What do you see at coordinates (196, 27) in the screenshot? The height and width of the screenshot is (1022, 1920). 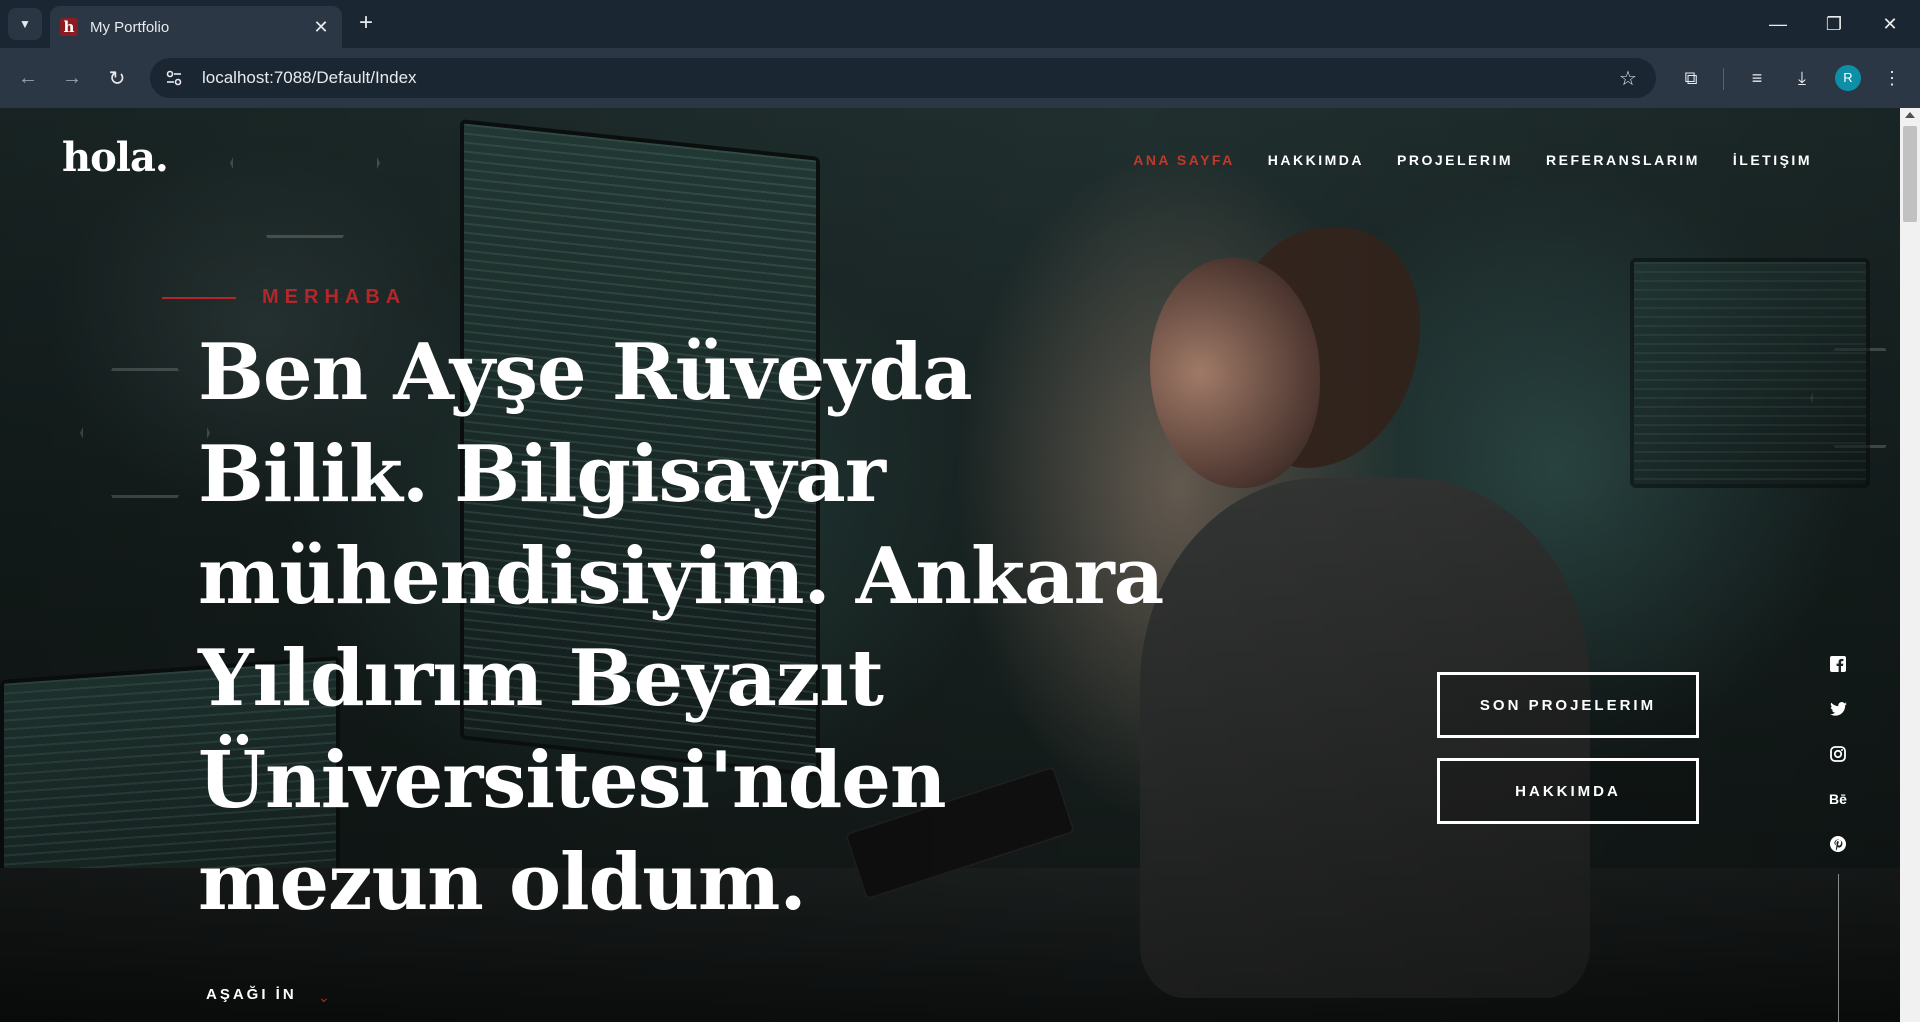 I see `browser-tab: h My Portfolio ✕` at bounding box center [196, 27].